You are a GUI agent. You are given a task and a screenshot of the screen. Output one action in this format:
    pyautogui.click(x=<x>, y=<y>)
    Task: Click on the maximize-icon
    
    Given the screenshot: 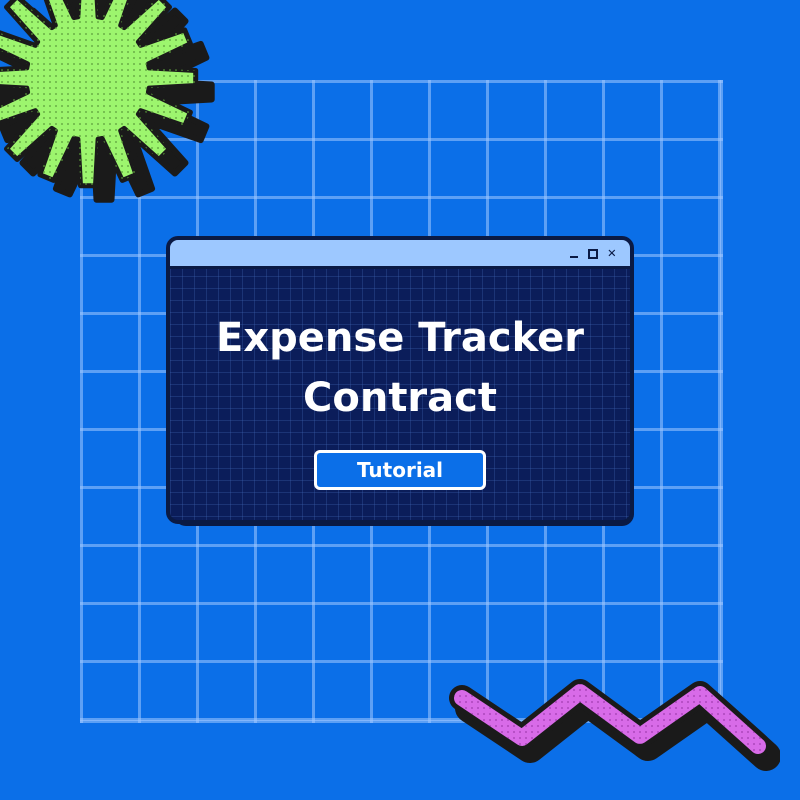 What is the action you would take?
    pyautogui.click(x=592, y=254)
    